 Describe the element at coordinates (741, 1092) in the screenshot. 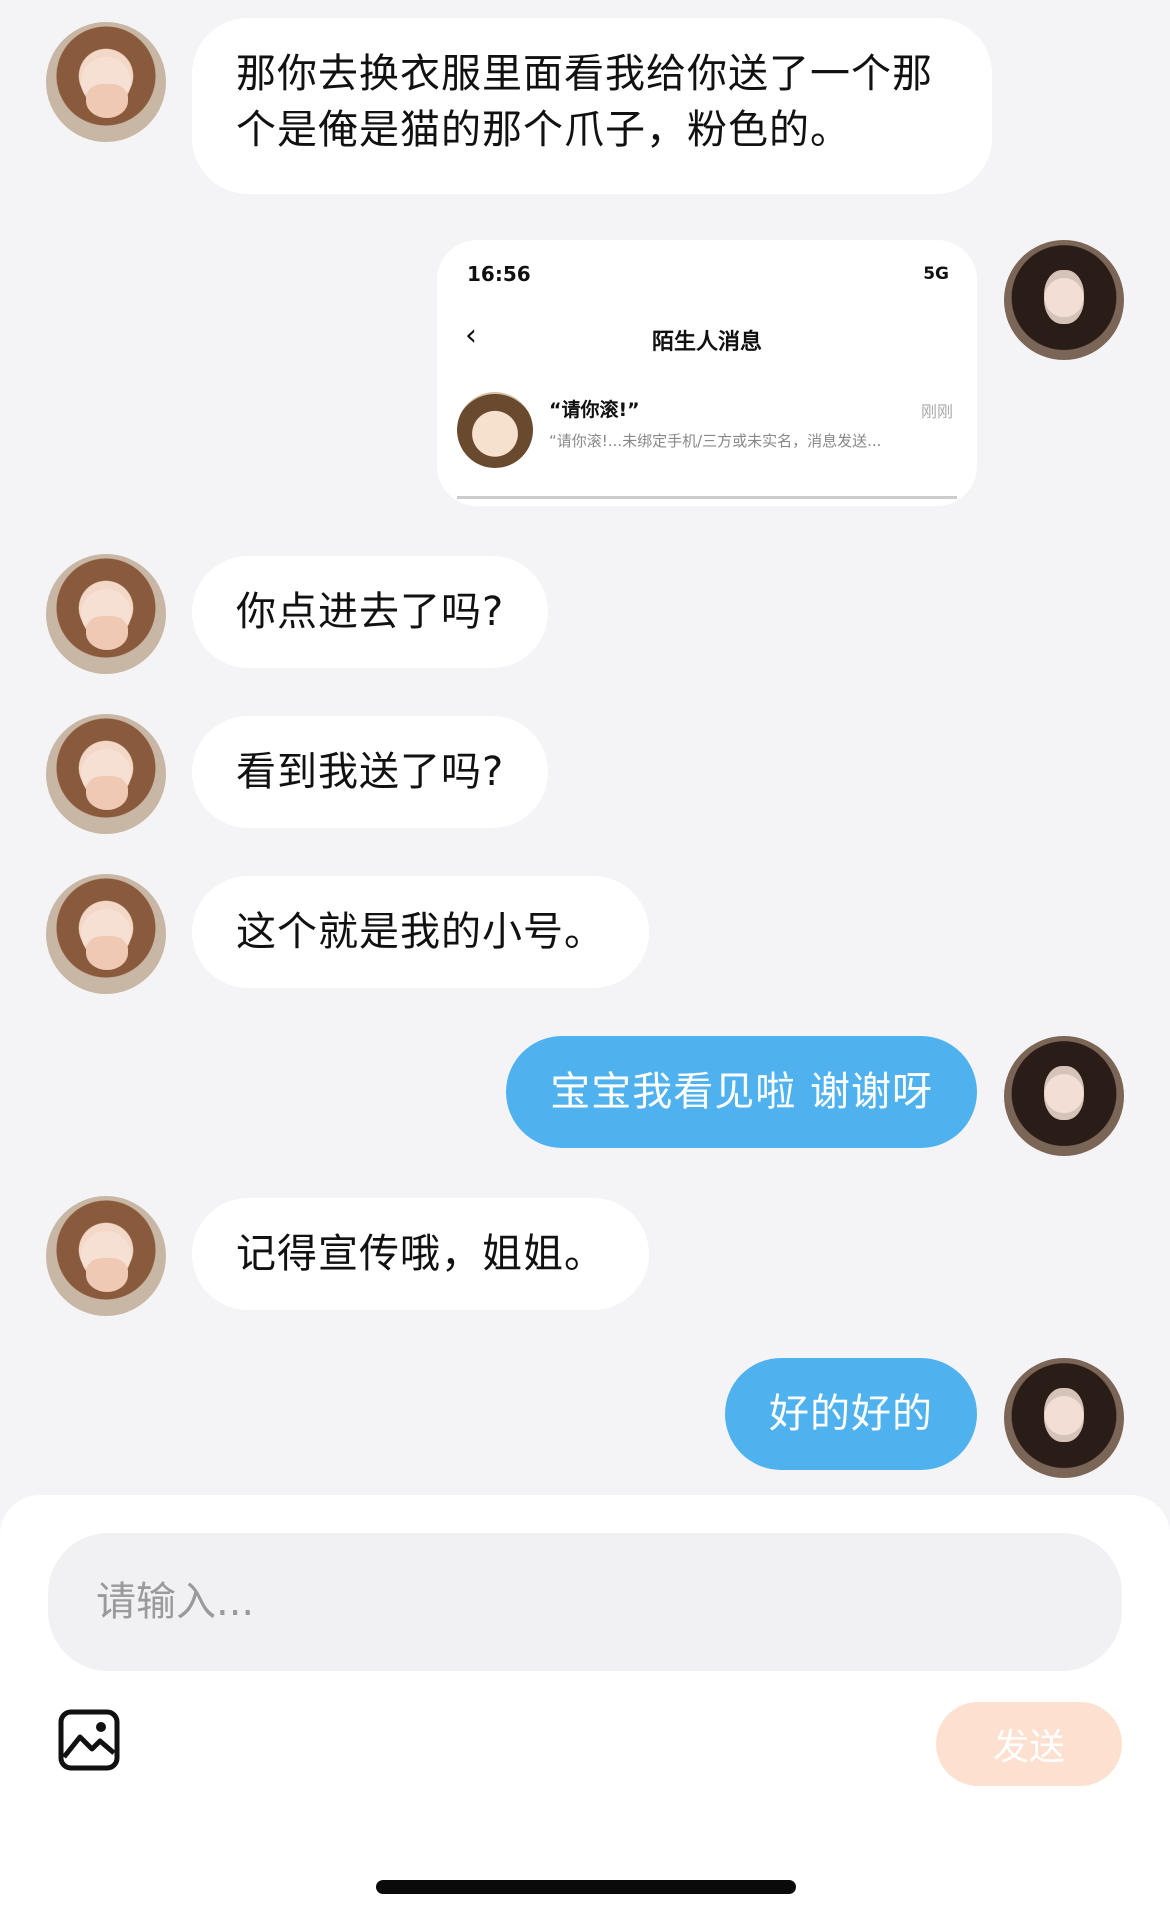

I see `message-bubble-sent: 宝宝我看见啦 谢谢呀` at that location.